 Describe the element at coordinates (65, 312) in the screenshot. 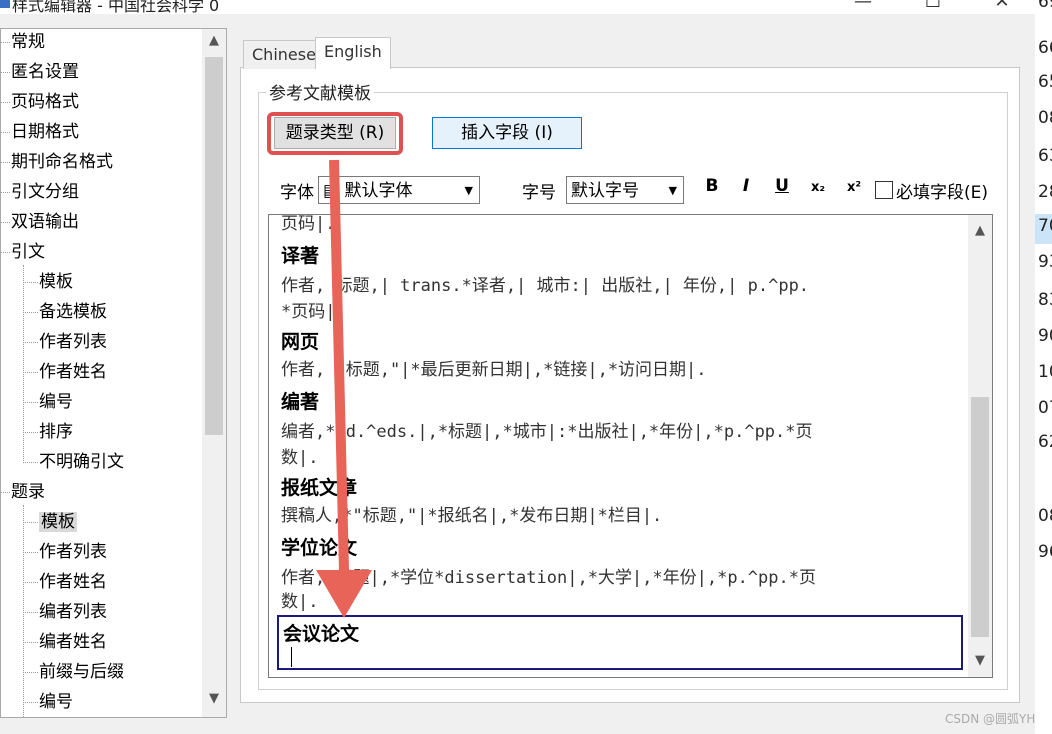

I see `tree-child-node: 备选模板` at that location.